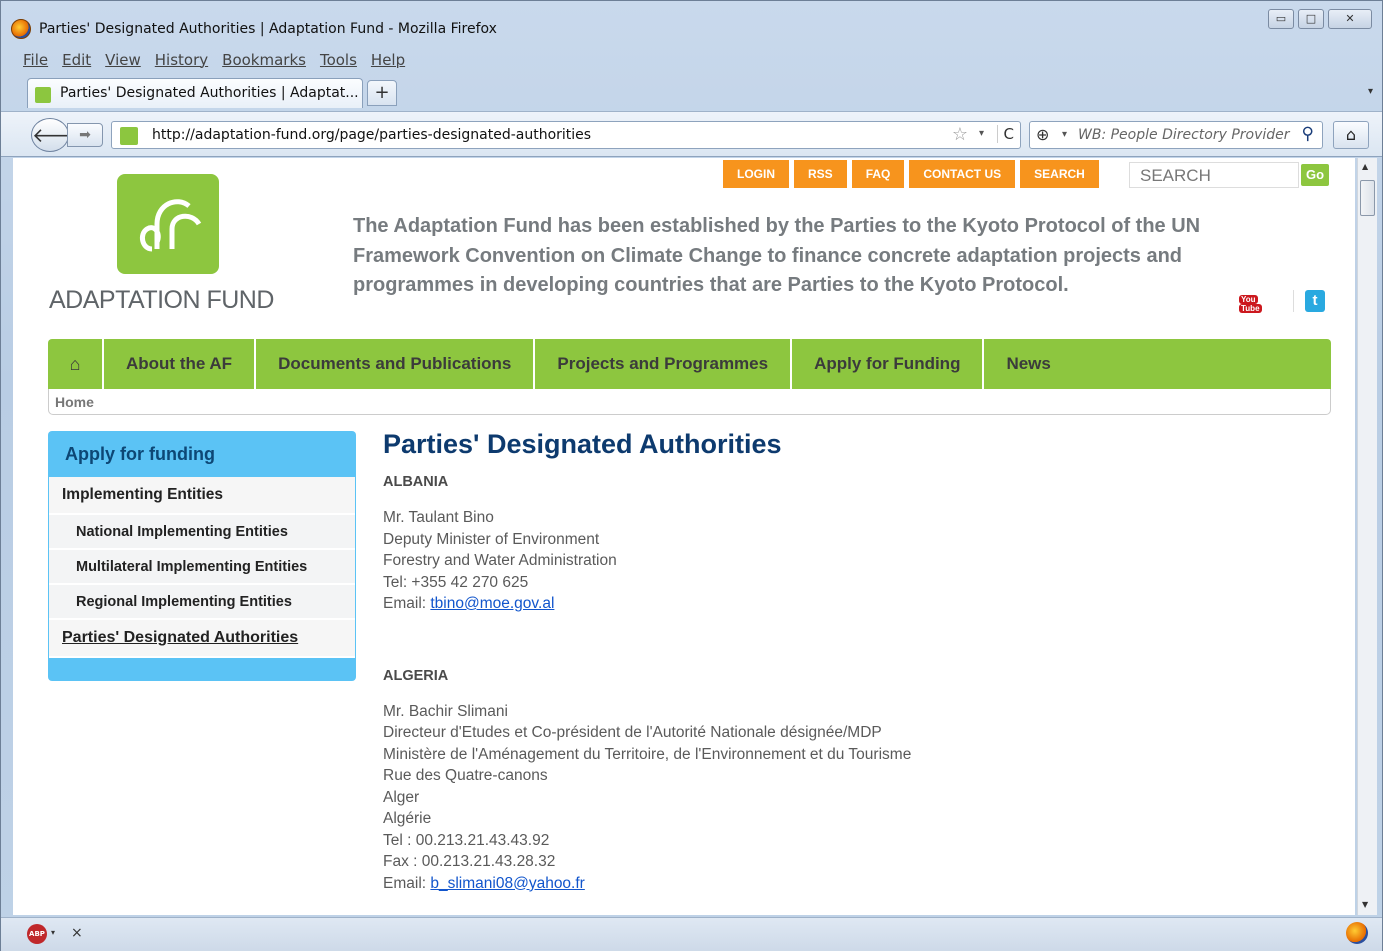 The width and height of the screenshot is (1383, 951). I want to click on back-button: 🡐, so click(58, 135).